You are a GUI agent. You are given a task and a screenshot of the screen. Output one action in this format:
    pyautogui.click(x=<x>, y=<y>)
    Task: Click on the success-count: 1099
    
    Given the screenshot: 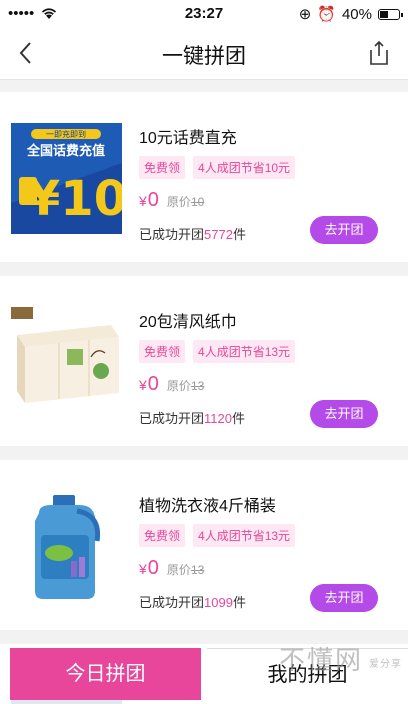 What is the action you would take?
    pyautogui.click(x=218, y=602)
    